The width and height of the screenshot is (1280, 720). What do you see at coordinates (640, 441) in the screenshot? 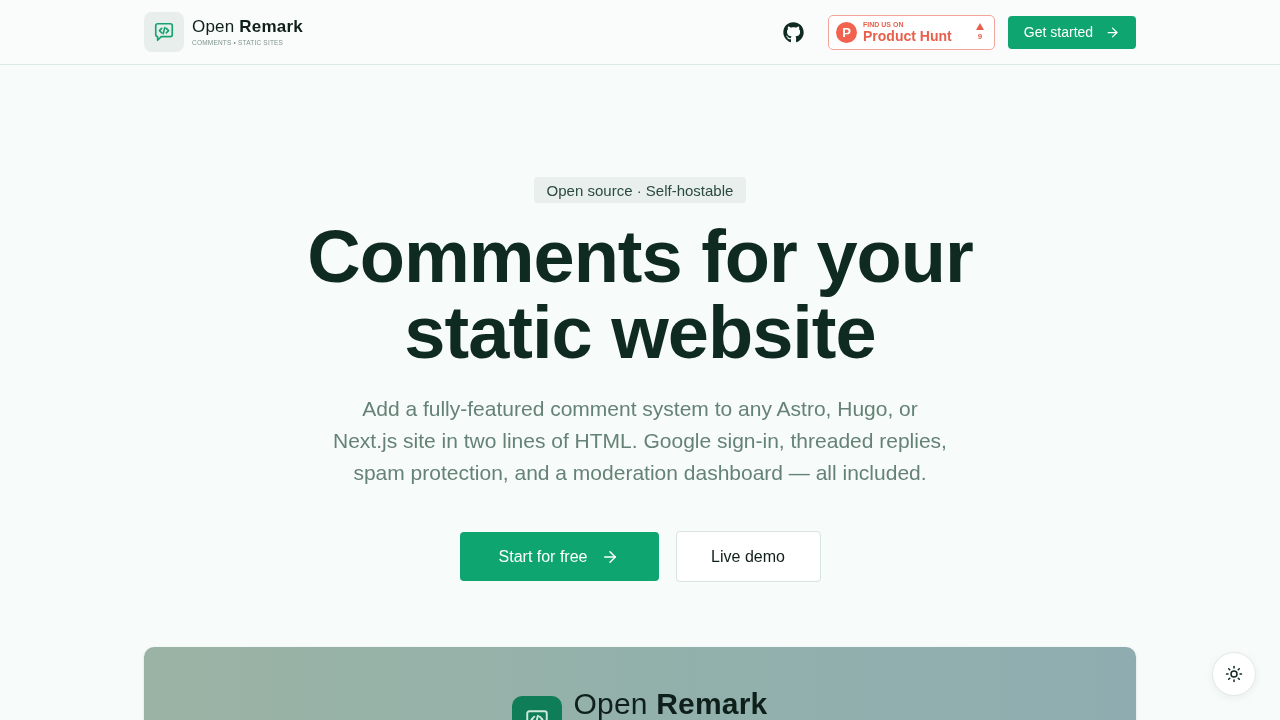
I see `hero-description: Add a fully-featured comment system to any Astro, Hugo, or Next.js site in two lines of HTML. Google sign-in, threaded replies, spam protection, and a moderation dashboard — all included.` at bounding box center [640, 441].